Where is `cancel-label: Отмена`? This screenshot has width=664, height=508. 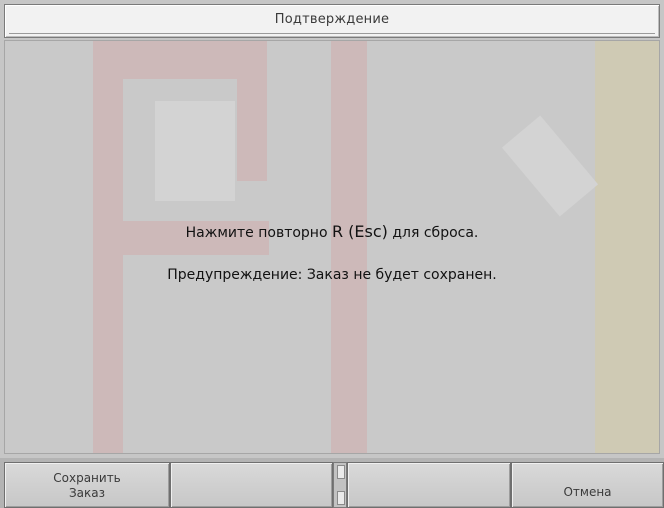 cancel-label: Отмена is located at coordinates (587, 492).